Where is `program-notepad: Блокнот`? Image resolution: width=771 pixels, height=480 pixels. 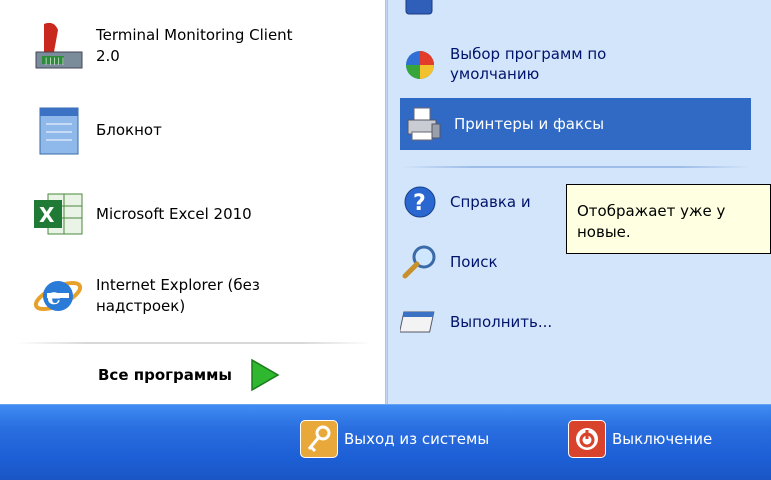 program-notepad: Блокнот is located at coordinates (96, 130).